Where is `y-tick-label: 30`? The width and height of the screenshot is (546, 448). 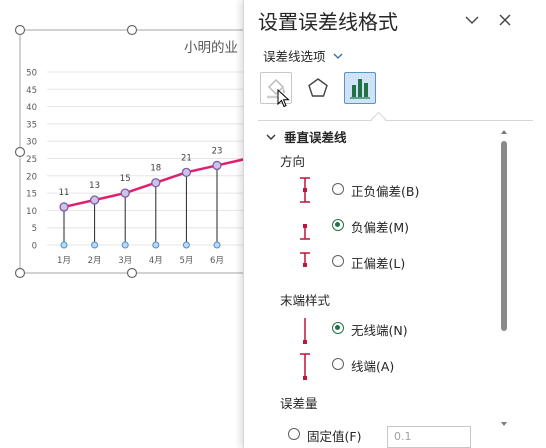 y-tick-label: 30 is located at coordinates (31, 143).